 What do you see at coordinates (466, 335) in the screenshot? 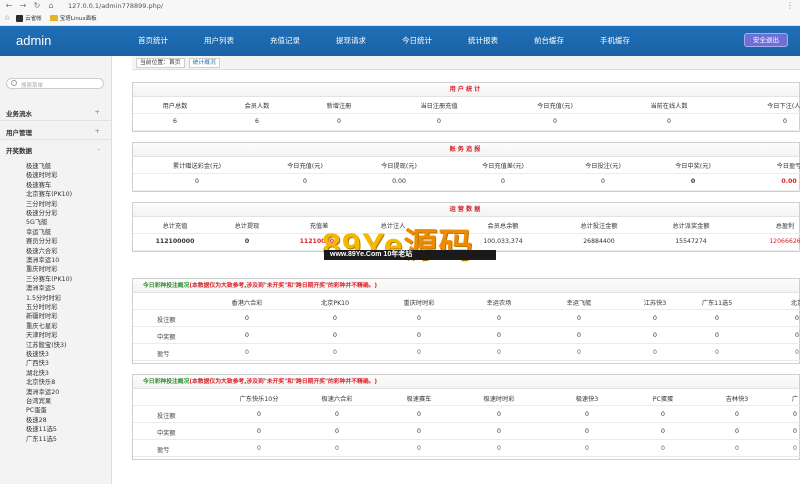
I see `table-row: 中奖额 0 0 0 0 0 0 0 0` at bounding box center [466, 335].